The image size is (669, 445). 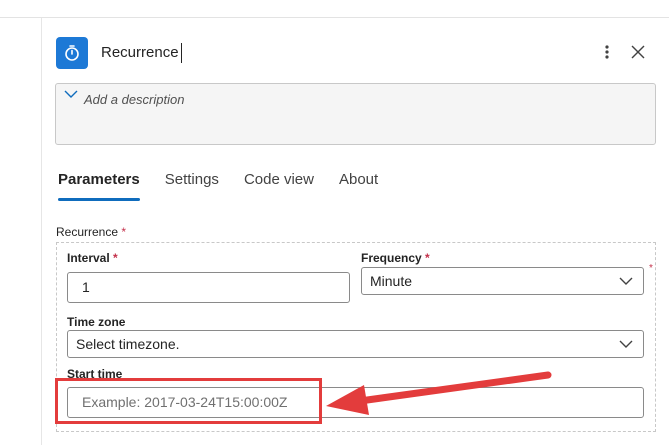 What do you see at coordinates (128, 344) in the screenshot?
I see `time-zone-value: Select timezone.` at bounding box center [128, 344].